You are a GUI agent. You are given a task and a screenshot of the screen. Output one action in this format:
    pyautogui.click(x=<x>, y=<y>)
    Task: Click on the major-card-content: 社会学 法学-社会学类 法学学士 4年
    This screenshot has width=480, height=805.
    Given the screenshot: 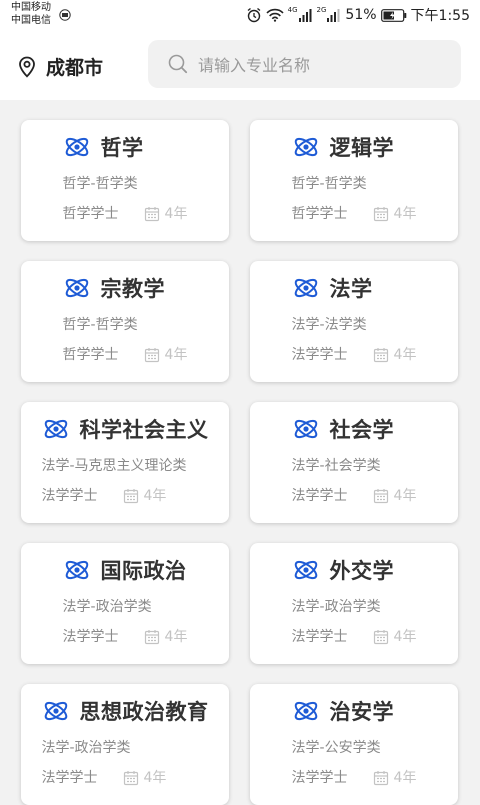 What is the action you would take?
    pyautogui.click(x=354, y=468)
    